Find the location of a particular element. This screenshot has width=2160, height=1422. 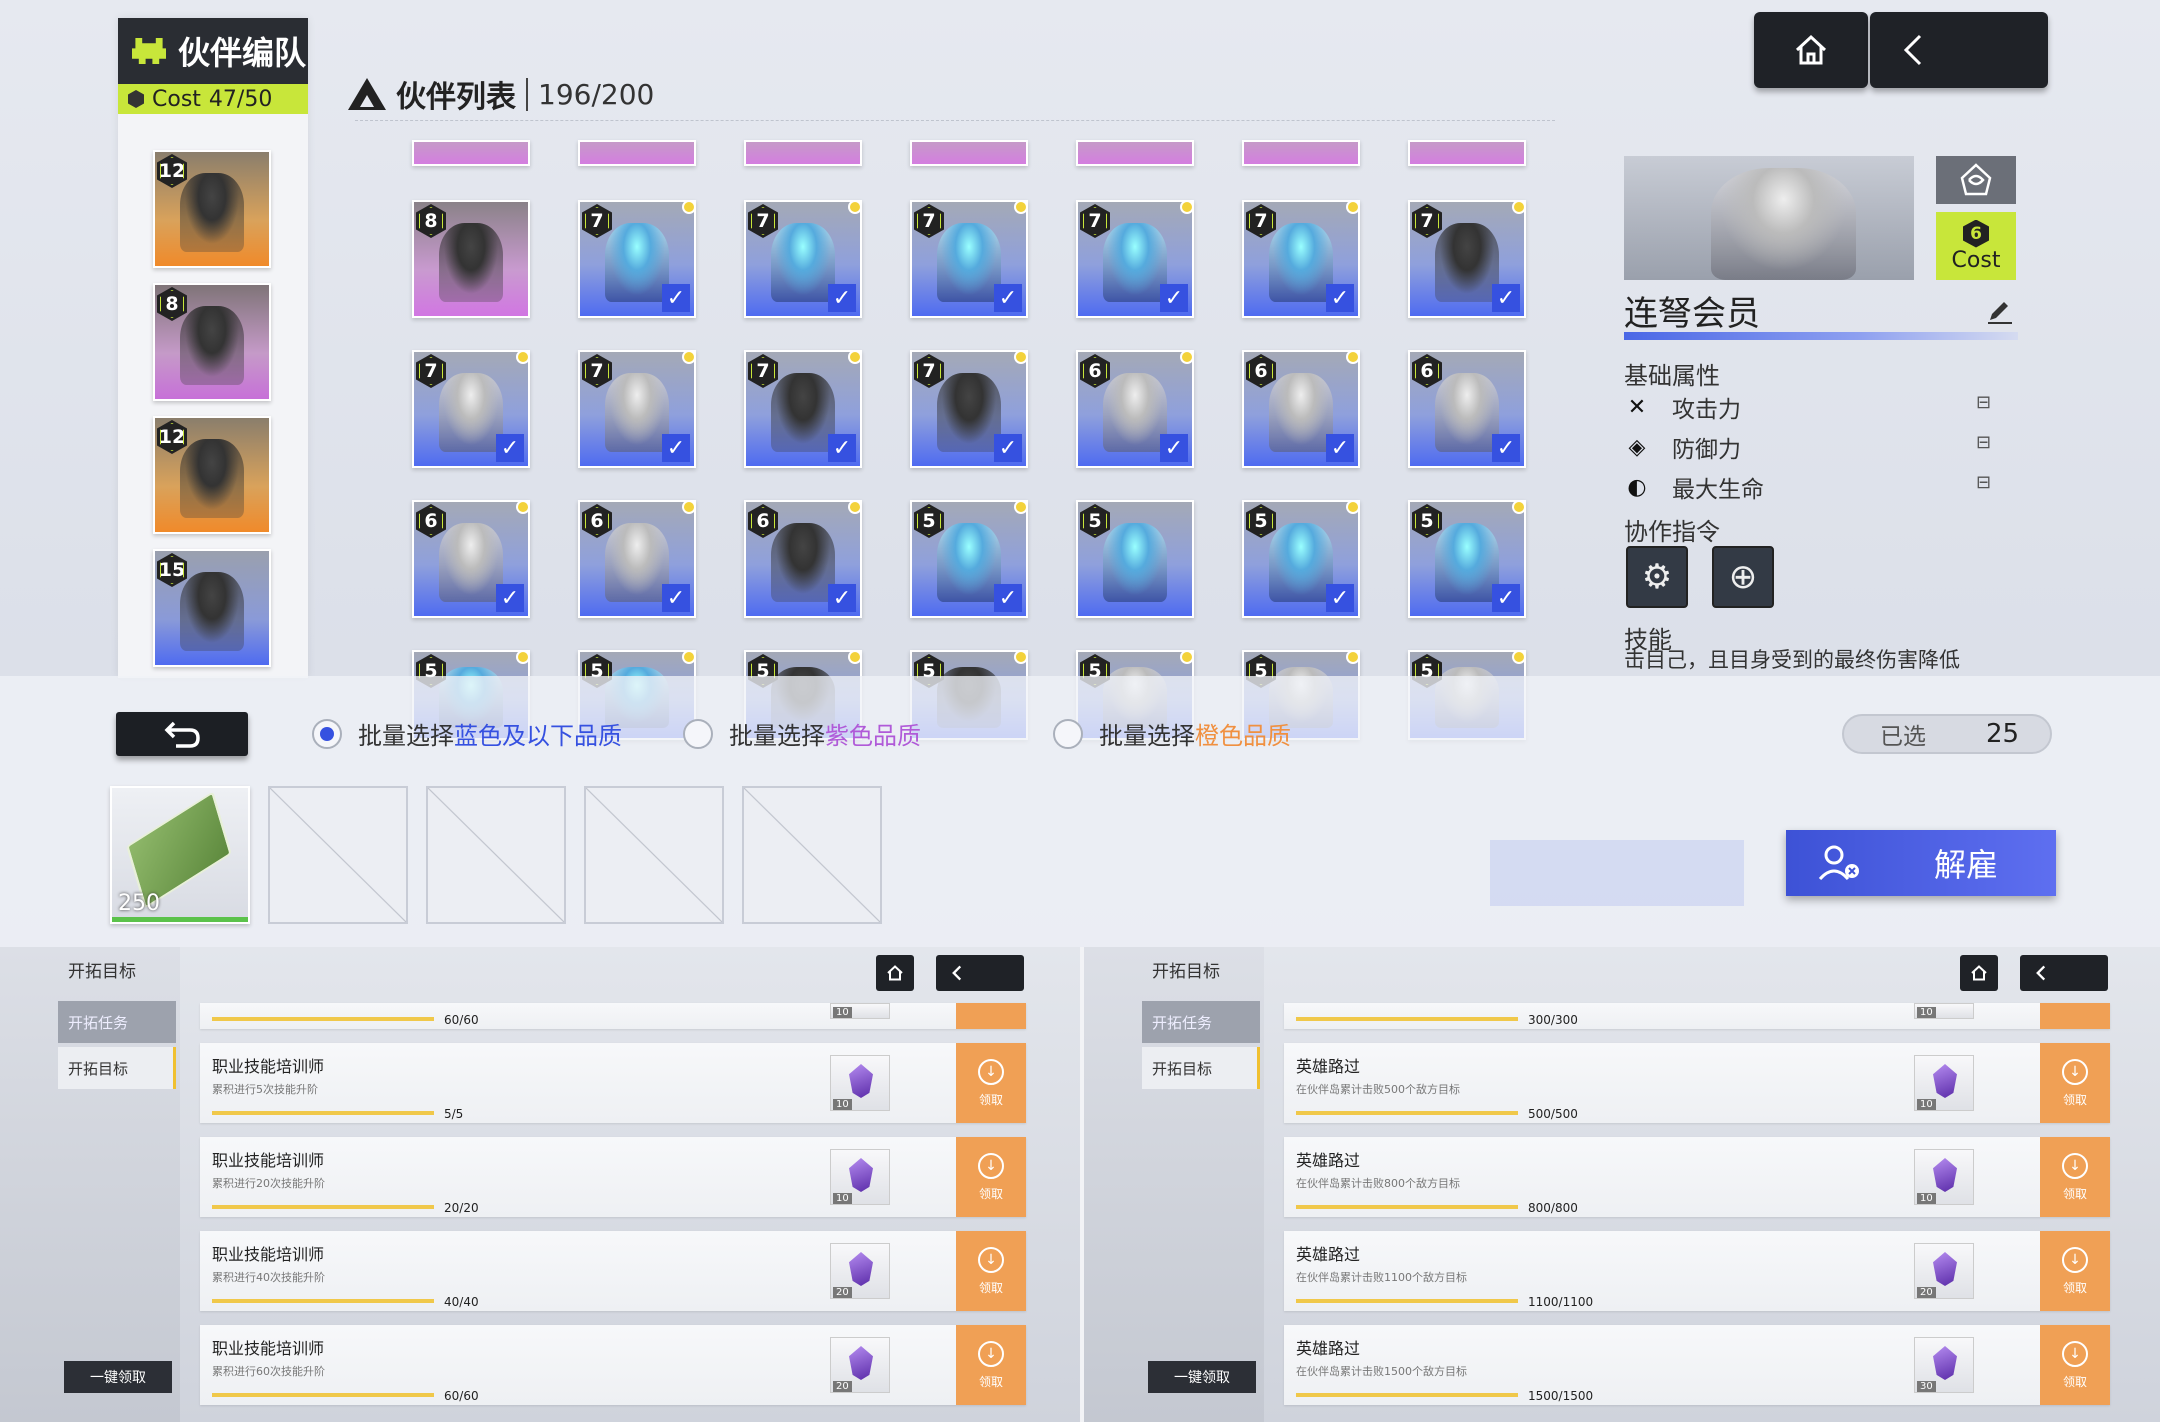

partner-figure is located at coordinates (1135, 412).